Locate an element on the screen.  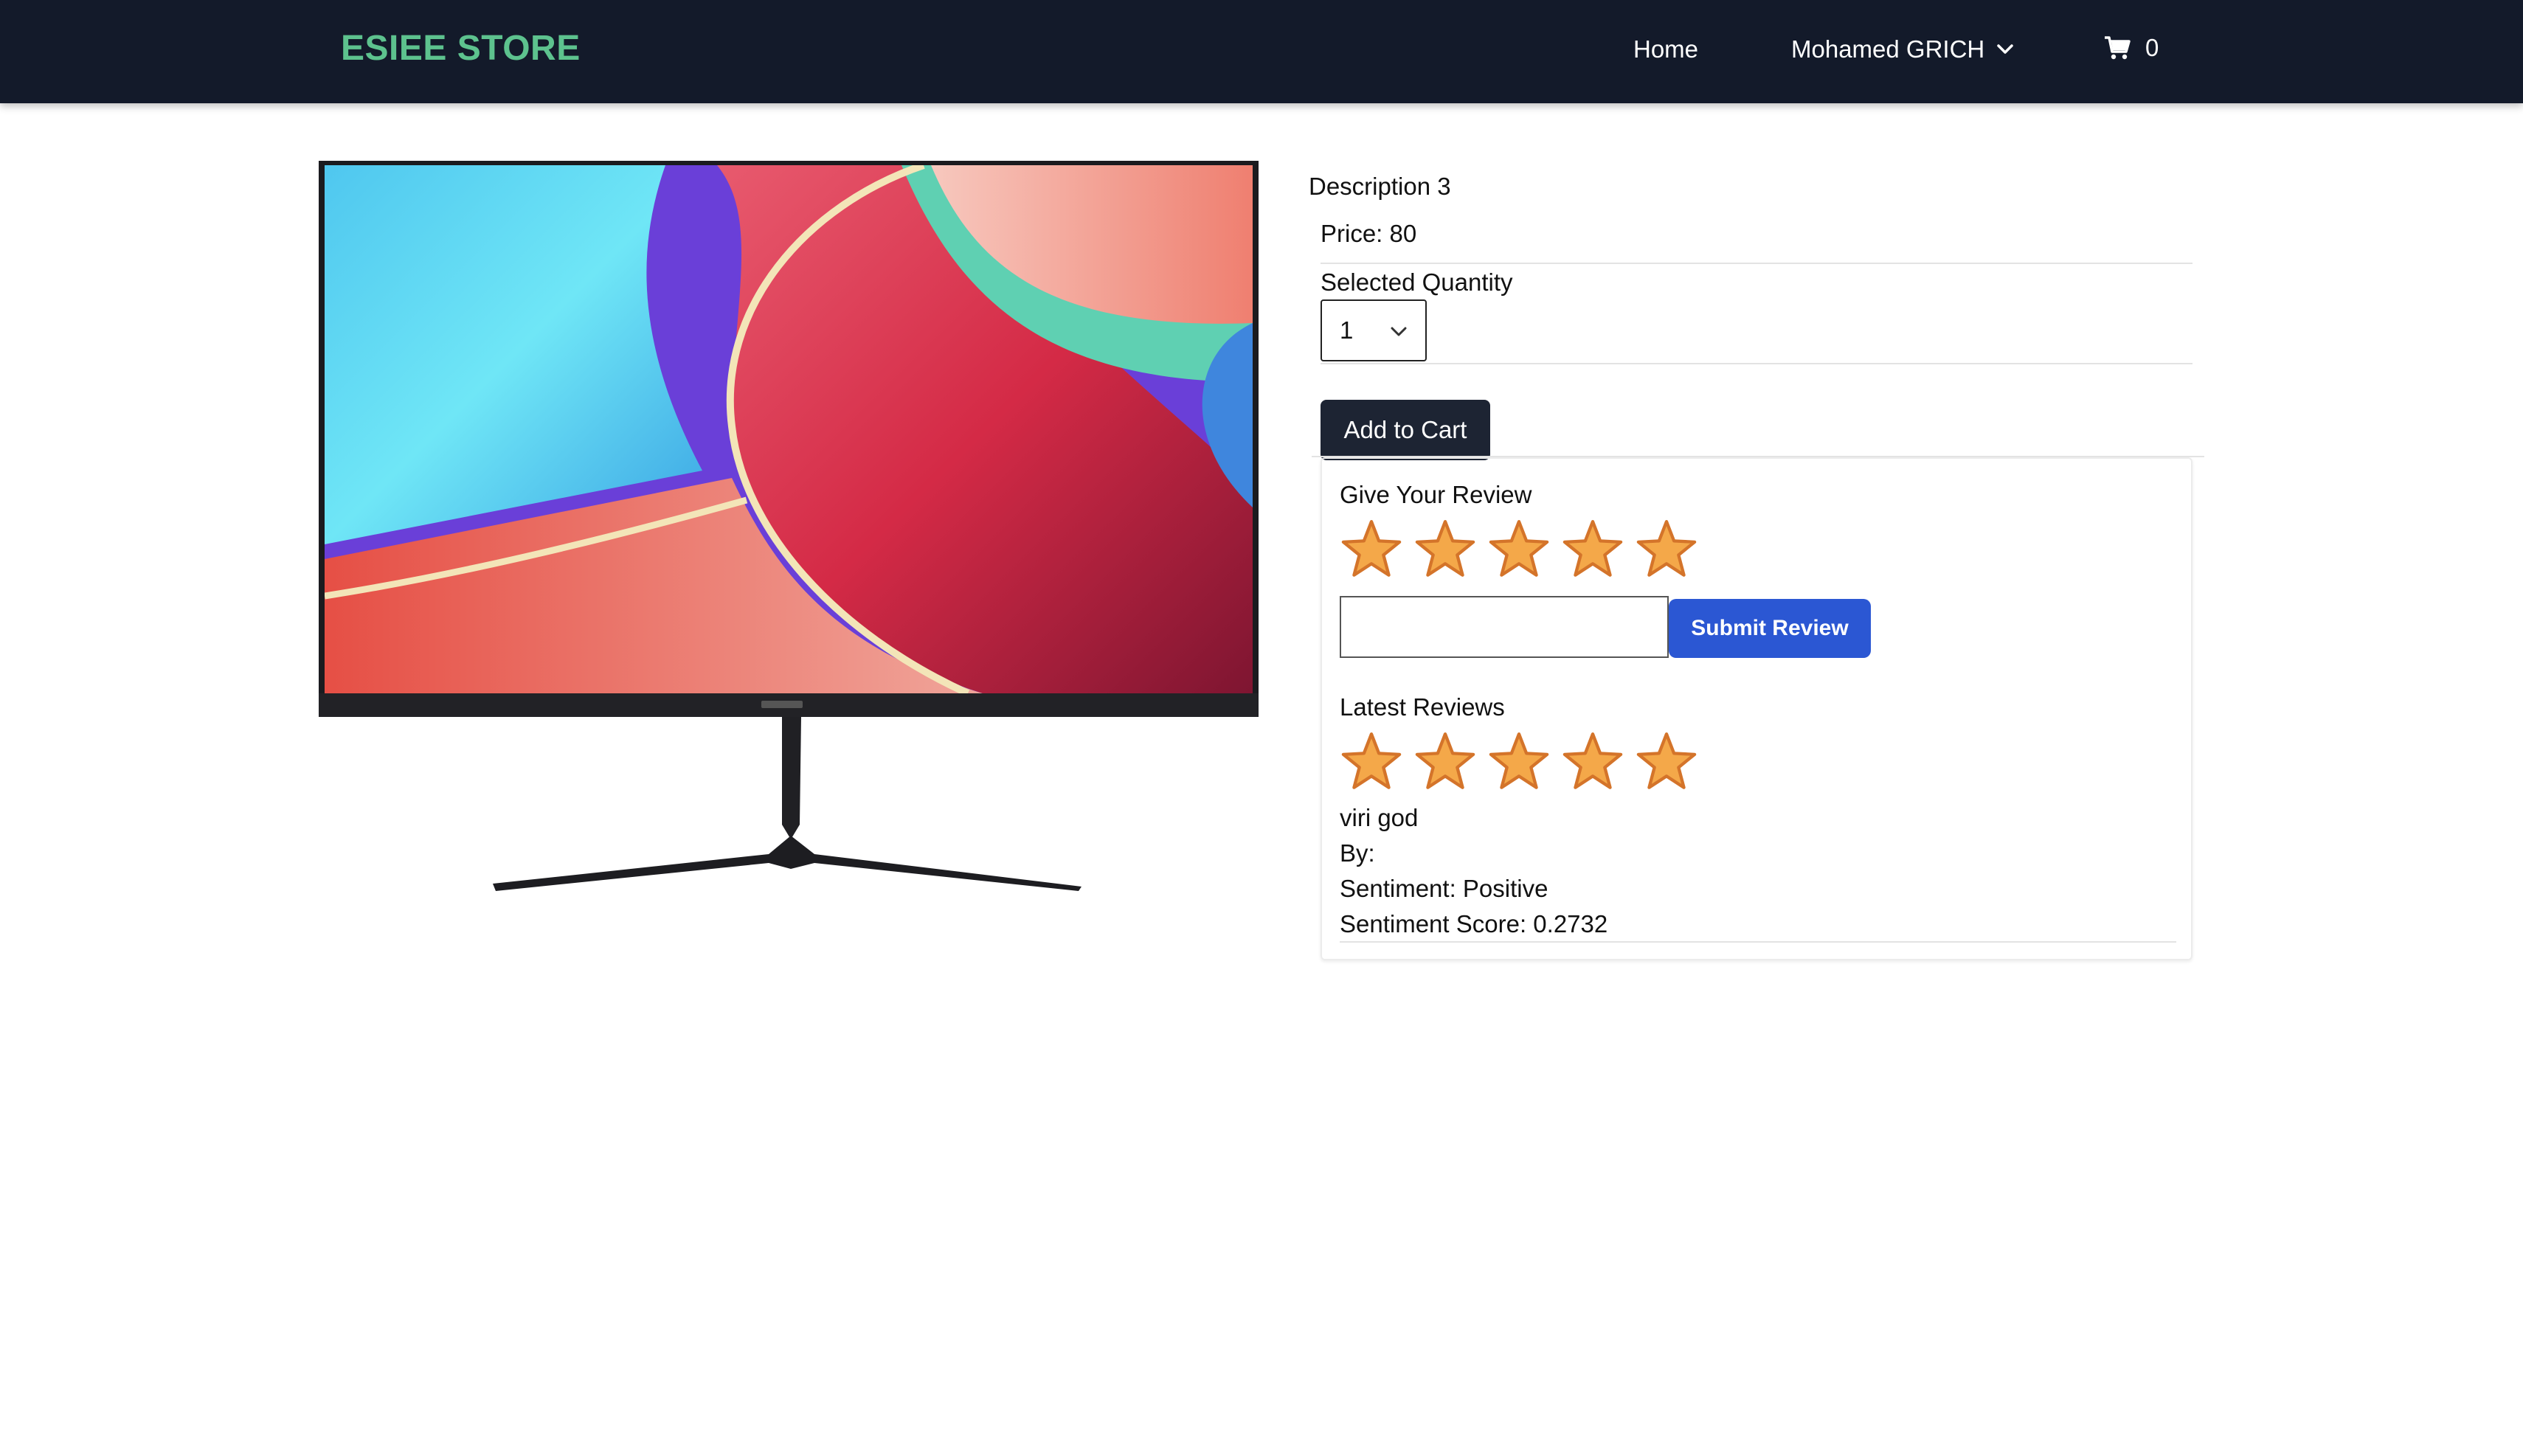
nav-home-link: Home is located at coordinates (1665, 49).